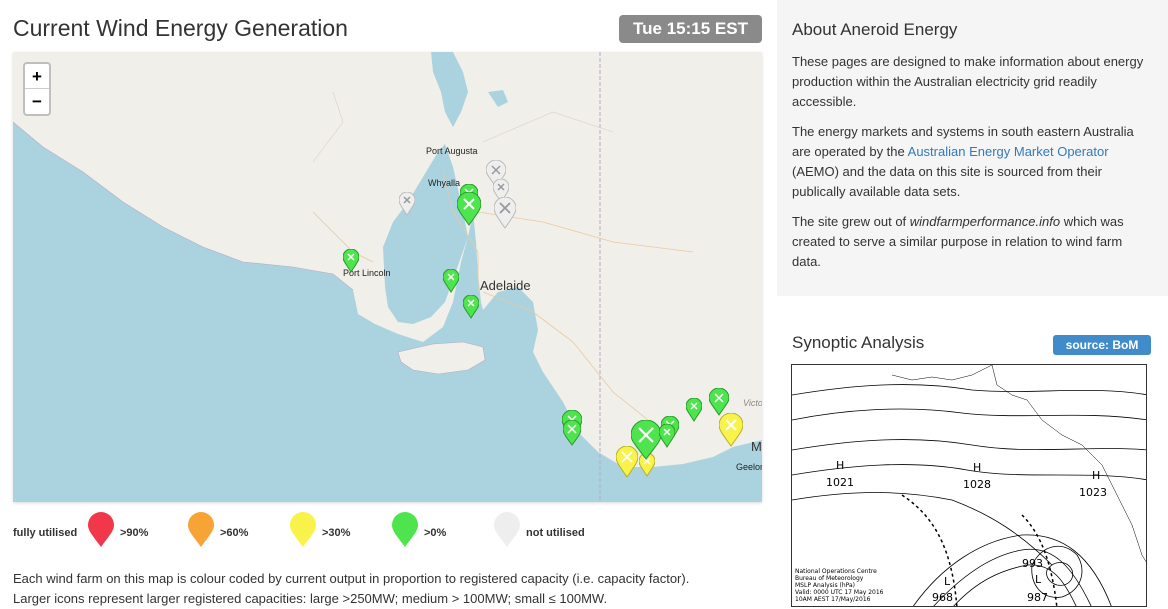 This screenshot has width=1168, height=609. I want to click on zoom-control: + −, so click(37, 89).